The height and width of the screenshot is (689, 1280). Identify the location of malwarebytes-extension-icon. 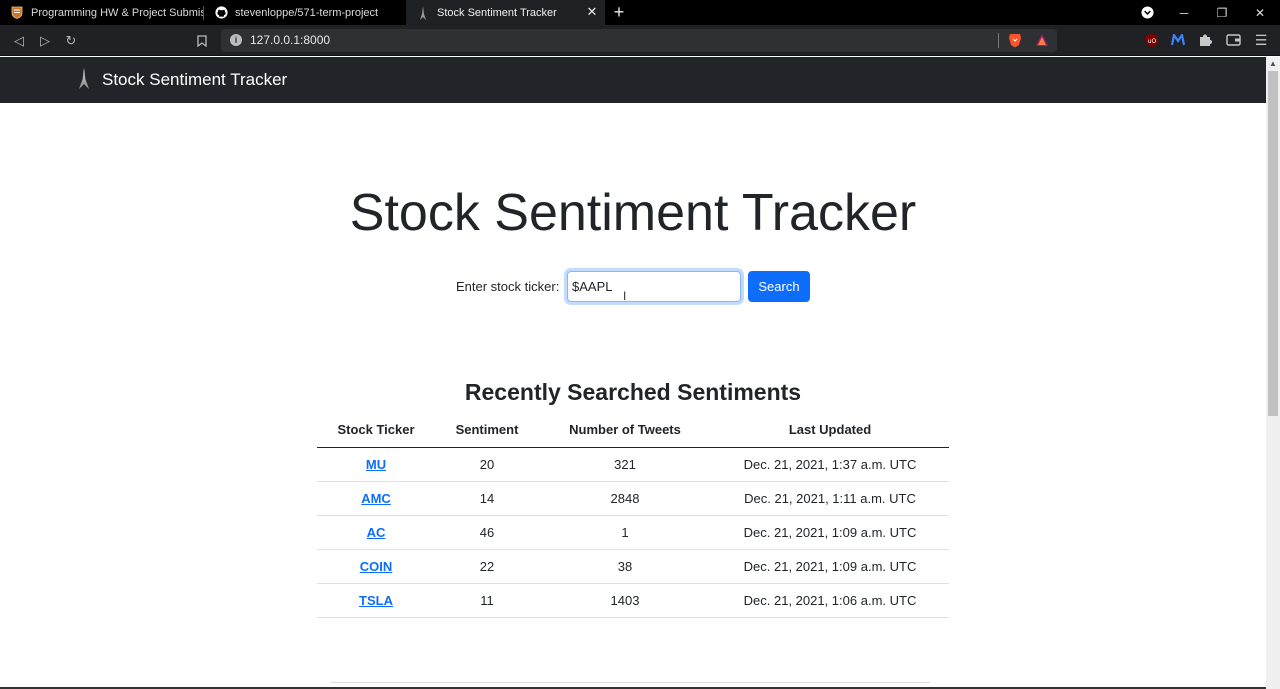
(1178, 40).